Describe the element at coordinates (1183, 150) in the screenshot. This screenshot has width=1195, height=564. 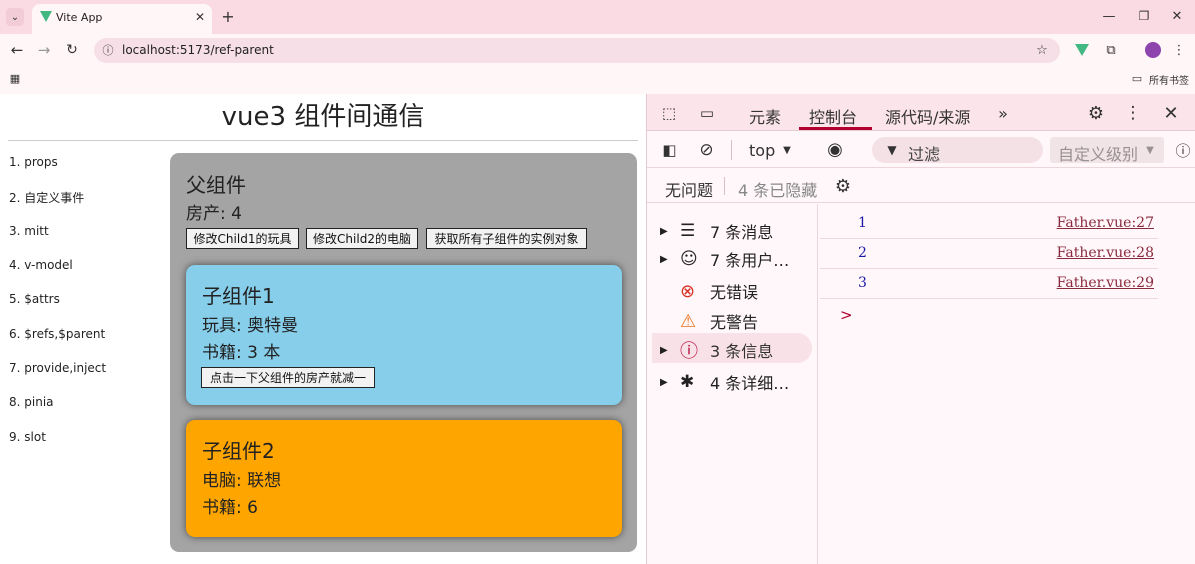
I see `info-icon: ⓘ` at that location.